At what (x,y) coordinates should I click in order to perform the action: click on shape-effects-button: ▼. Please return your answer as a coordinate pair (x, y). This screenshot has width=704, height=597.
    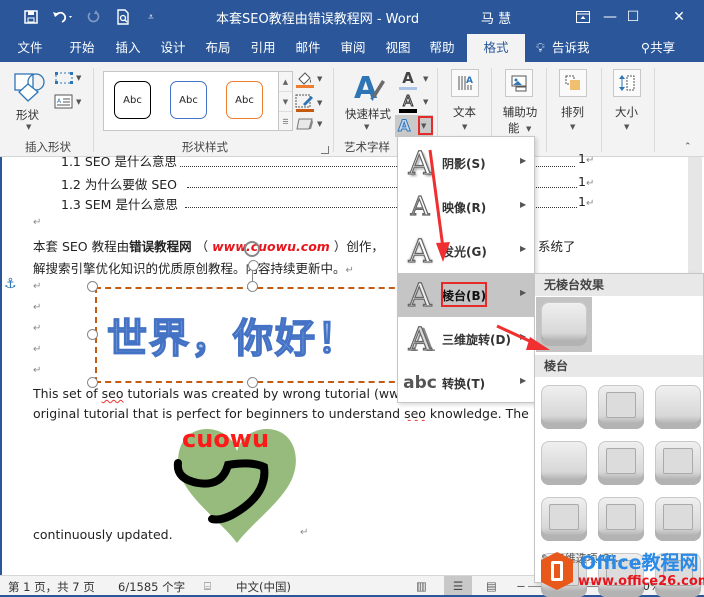
    Looking at the image, I should click on (310, 125).